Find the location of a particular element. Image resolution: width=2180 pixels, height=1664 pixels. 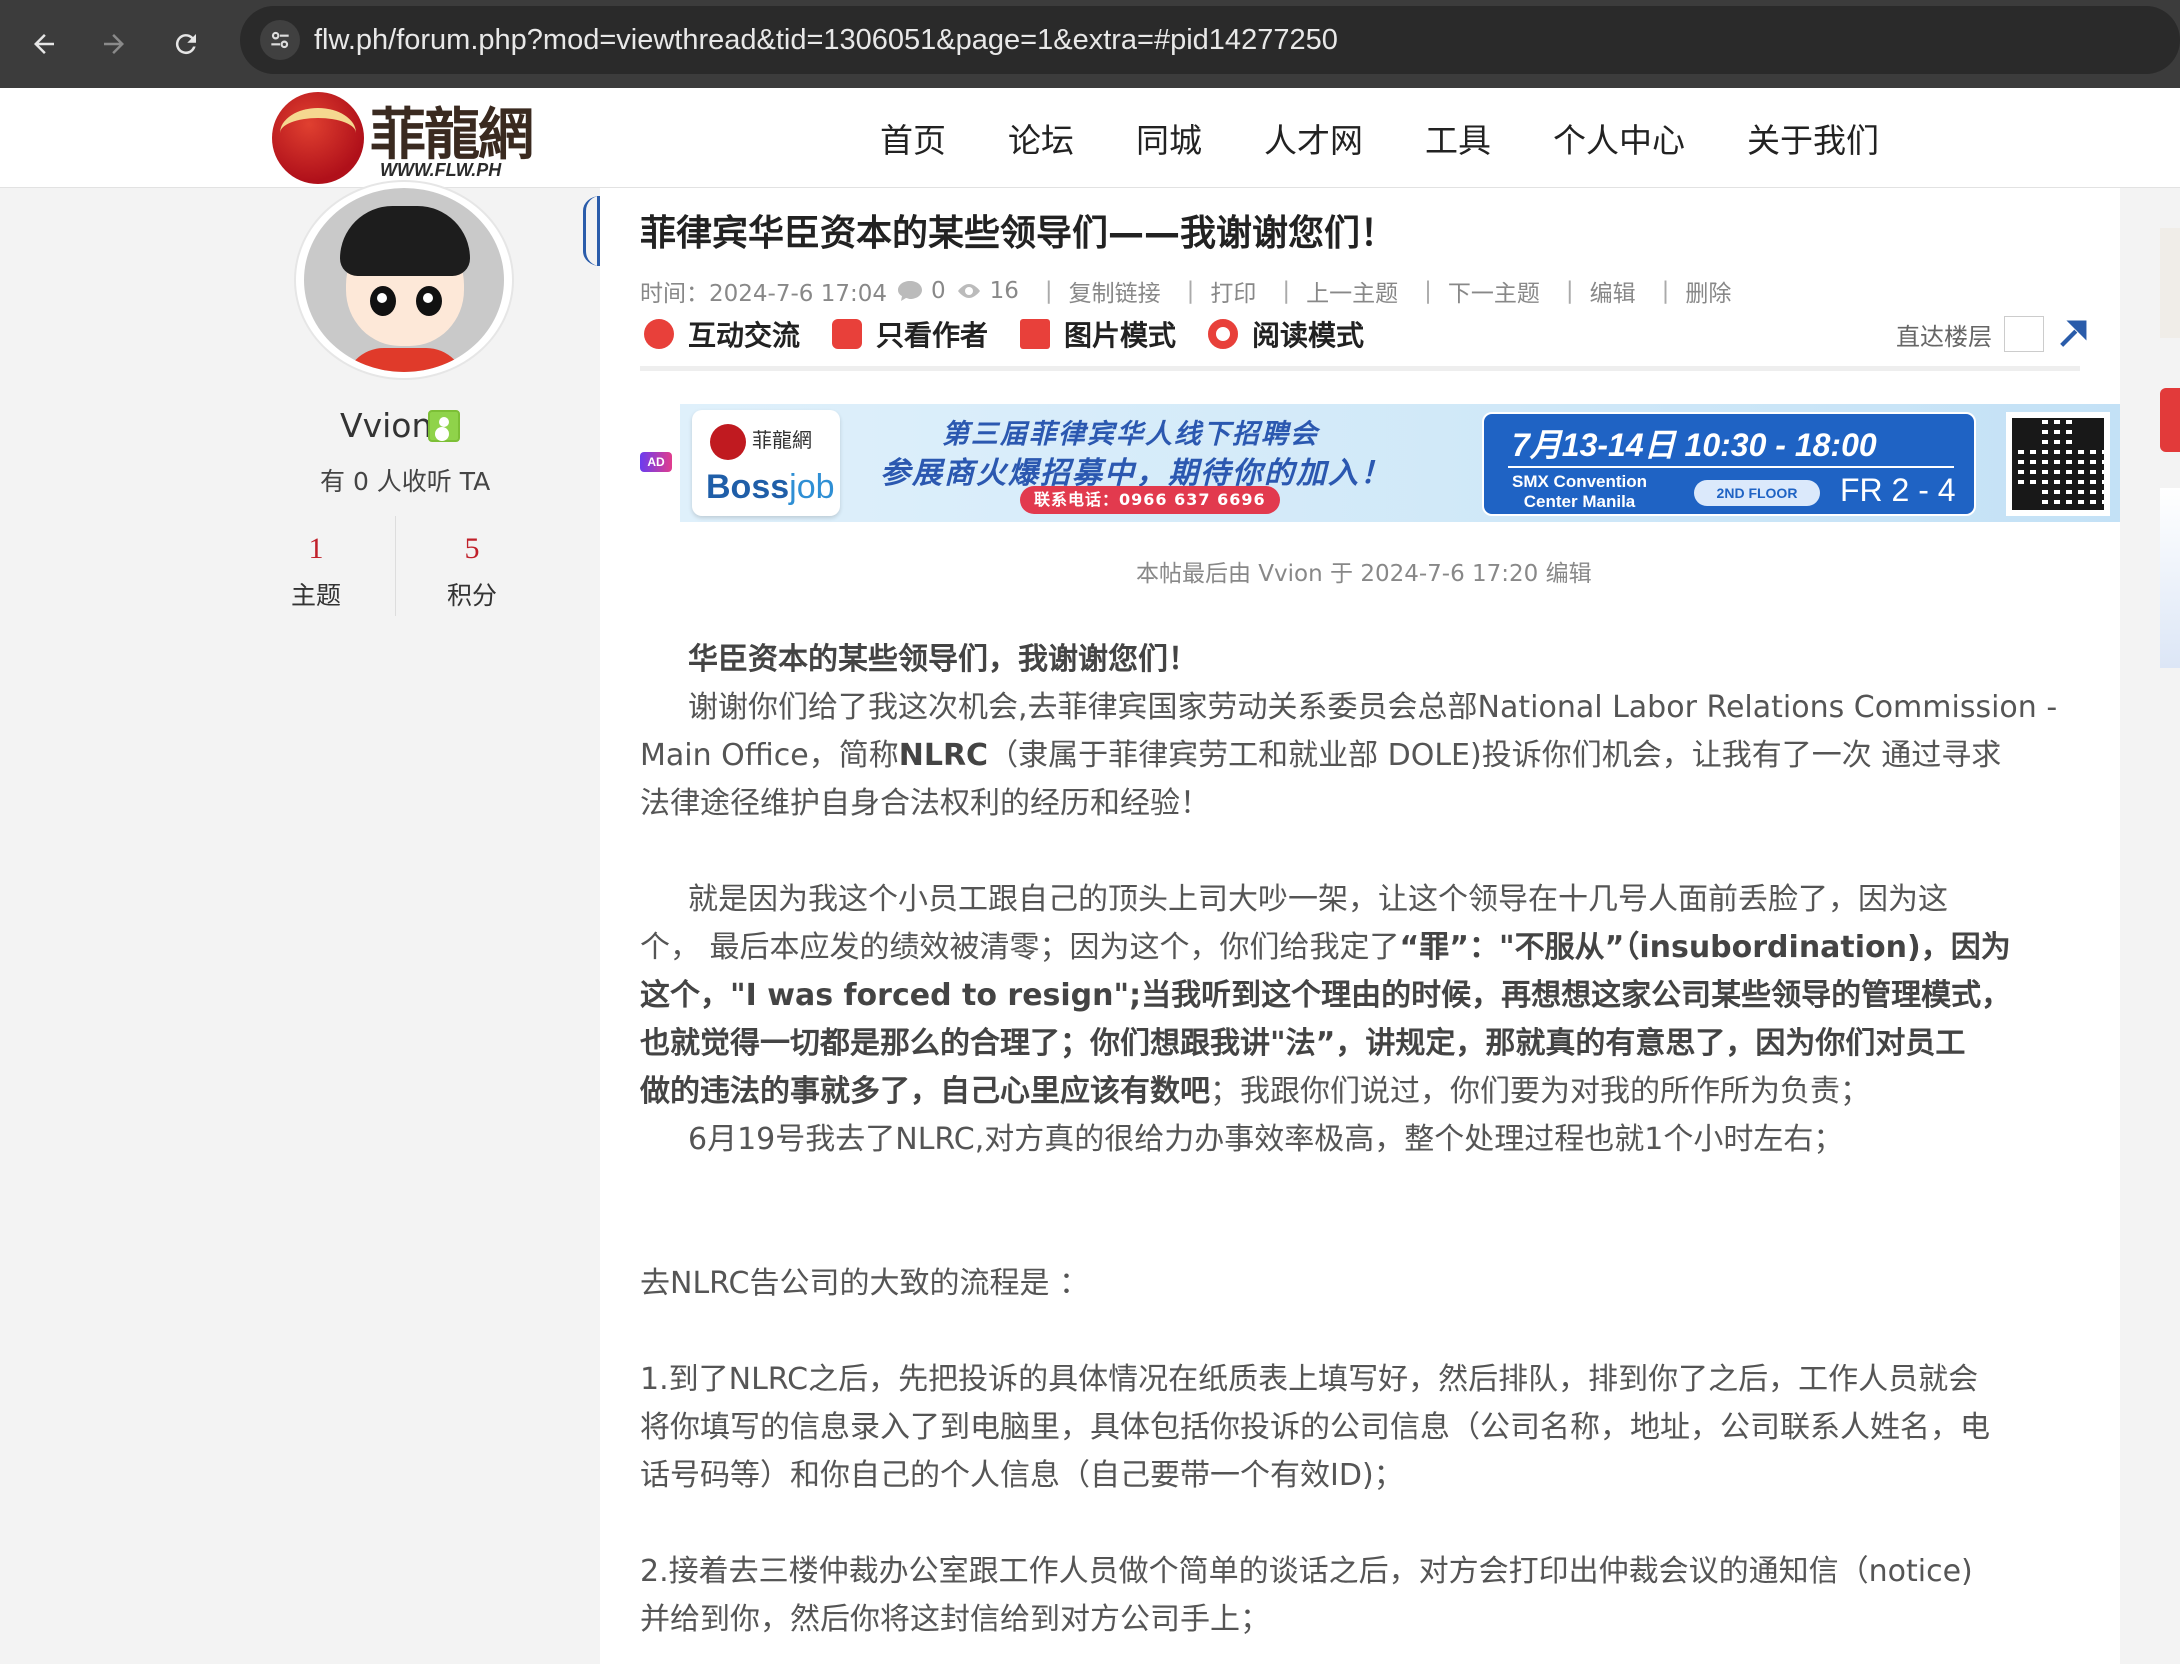

read-mode-label: 阅读模式 is located at coordinates (1308, 335).